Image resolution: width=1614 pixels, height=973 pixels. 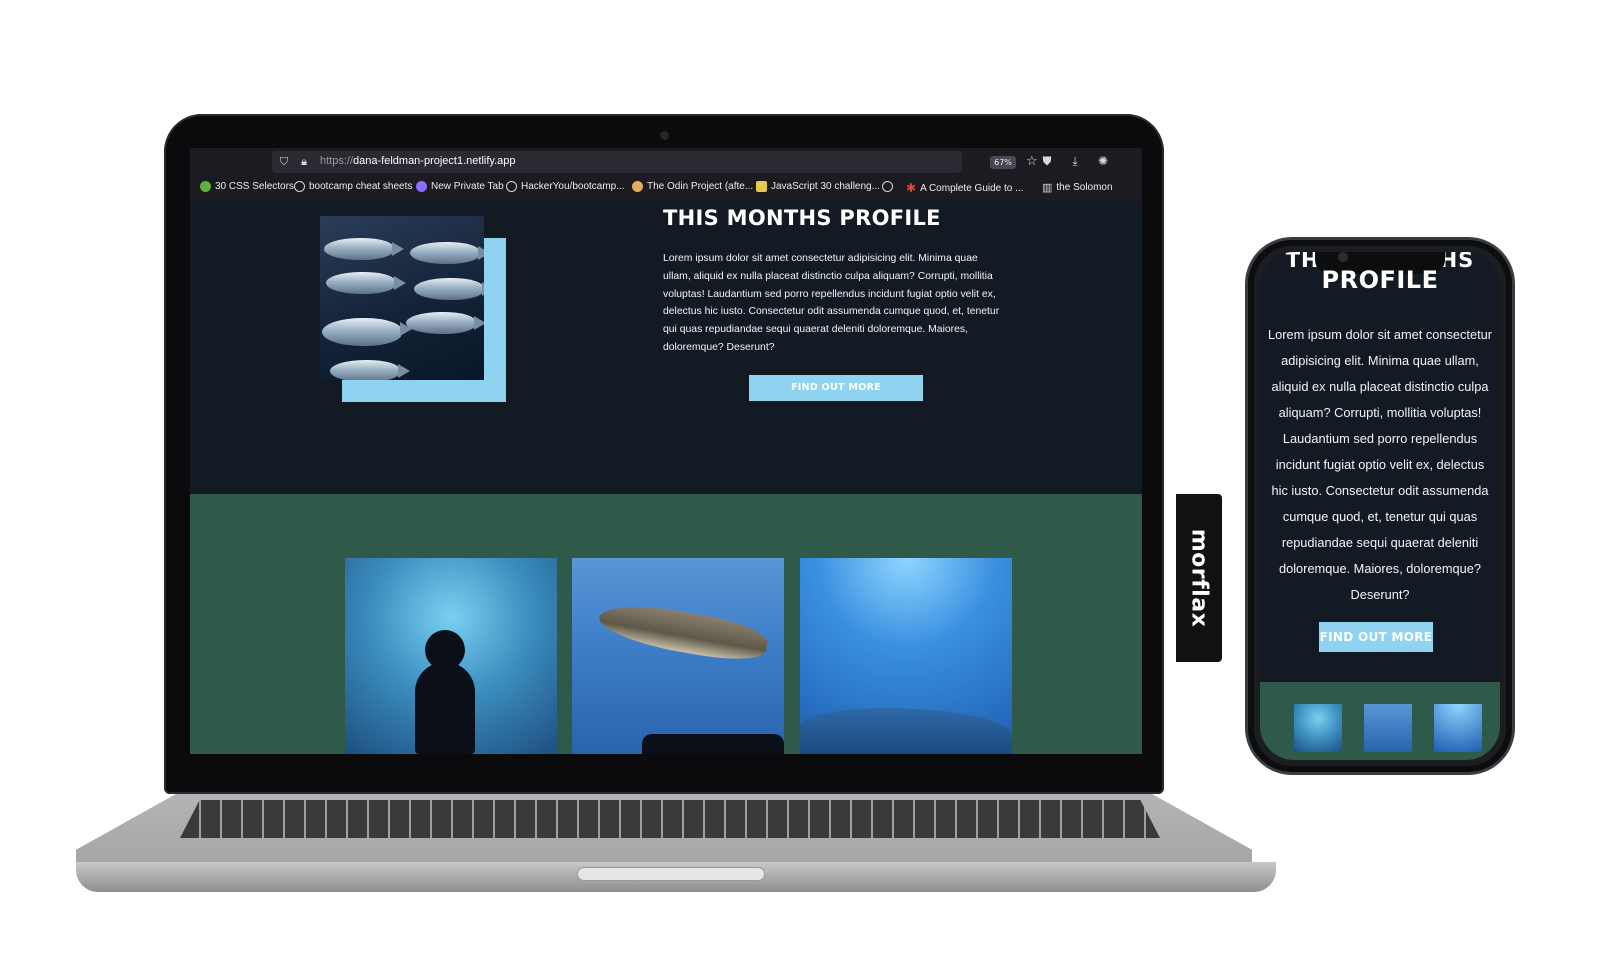 What do you see at coordinates (421, 186) in the screenshot?
I see `private-mask-icon` at bounding box center [421, 186].